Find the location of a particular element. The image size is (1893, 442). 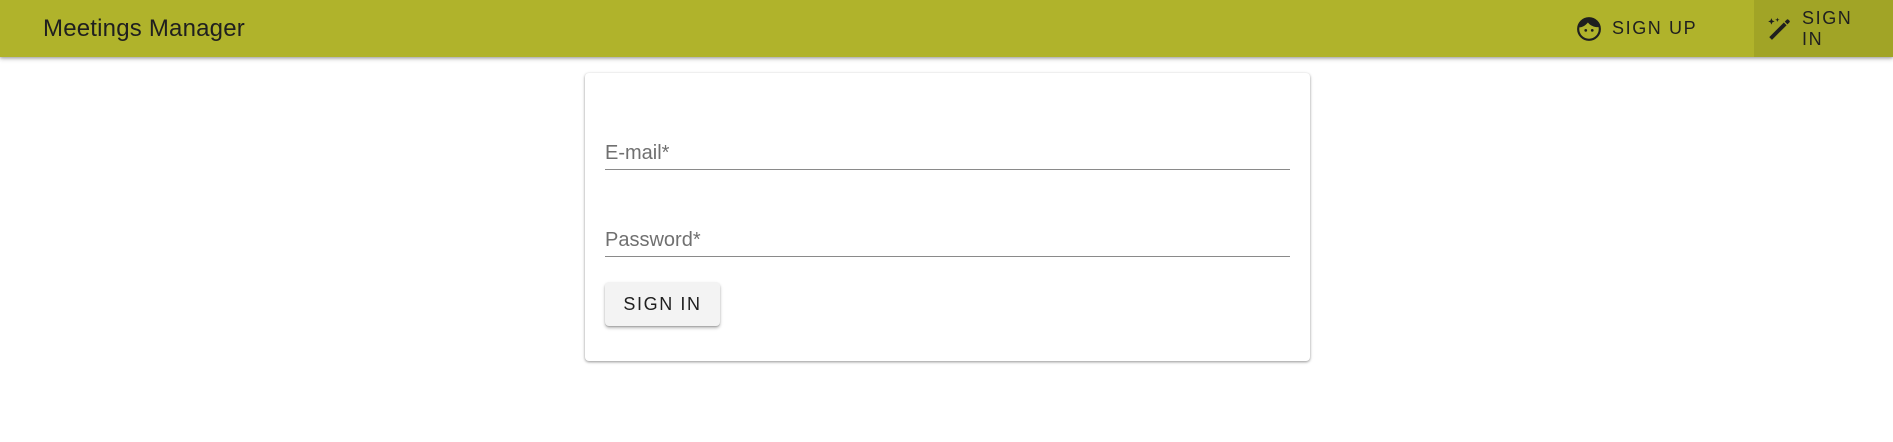

email-field-wrapper is located at coordinates (947, 149).